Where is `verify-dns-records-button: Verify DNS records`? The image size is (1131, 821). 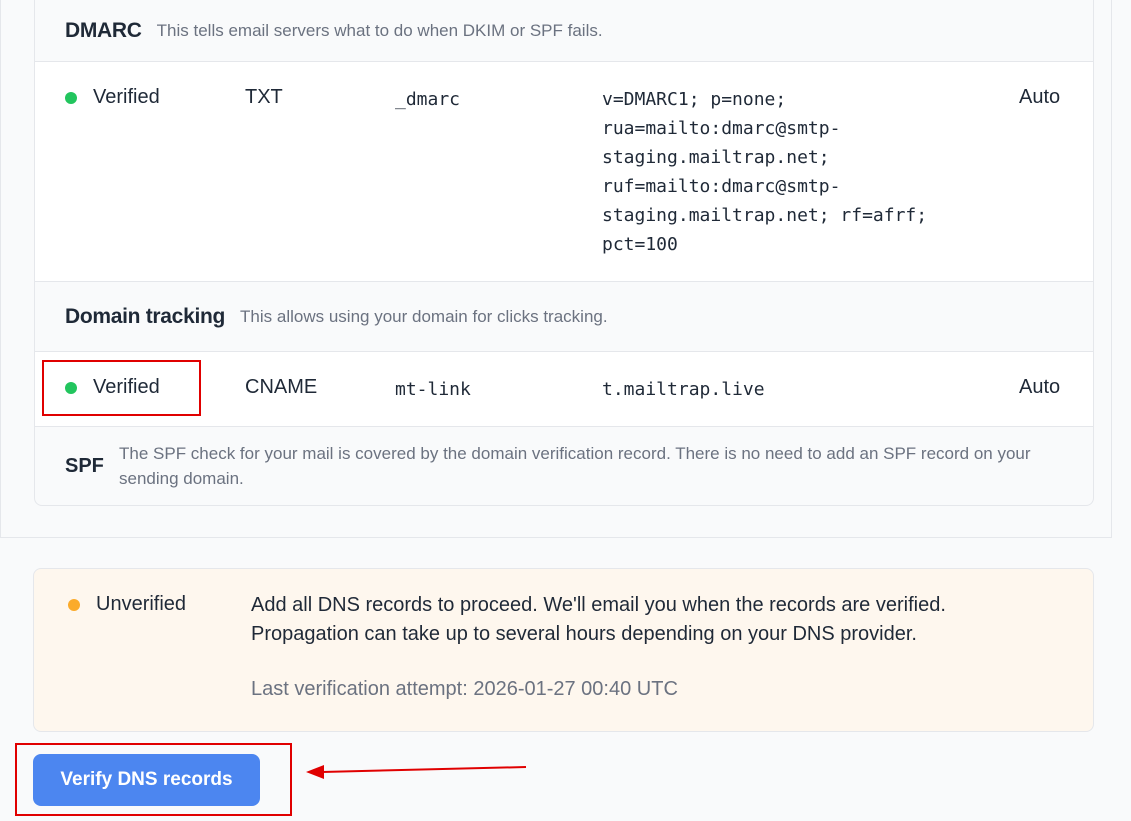
verify-dns-records-button: Verify DNS records is located at coordinates (146, 780).